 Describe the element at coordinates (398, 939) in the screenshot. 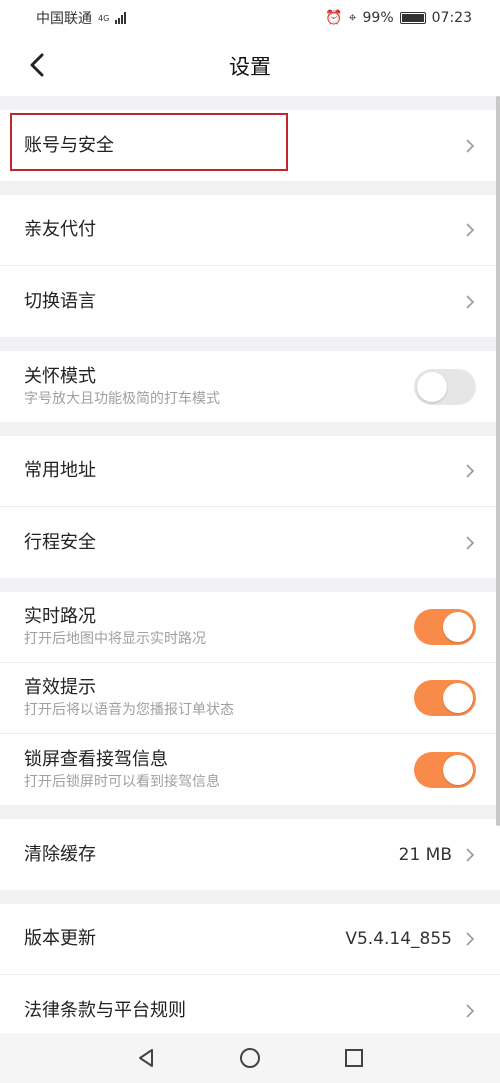

I see `version-value: V5.4.14_855` at that location.